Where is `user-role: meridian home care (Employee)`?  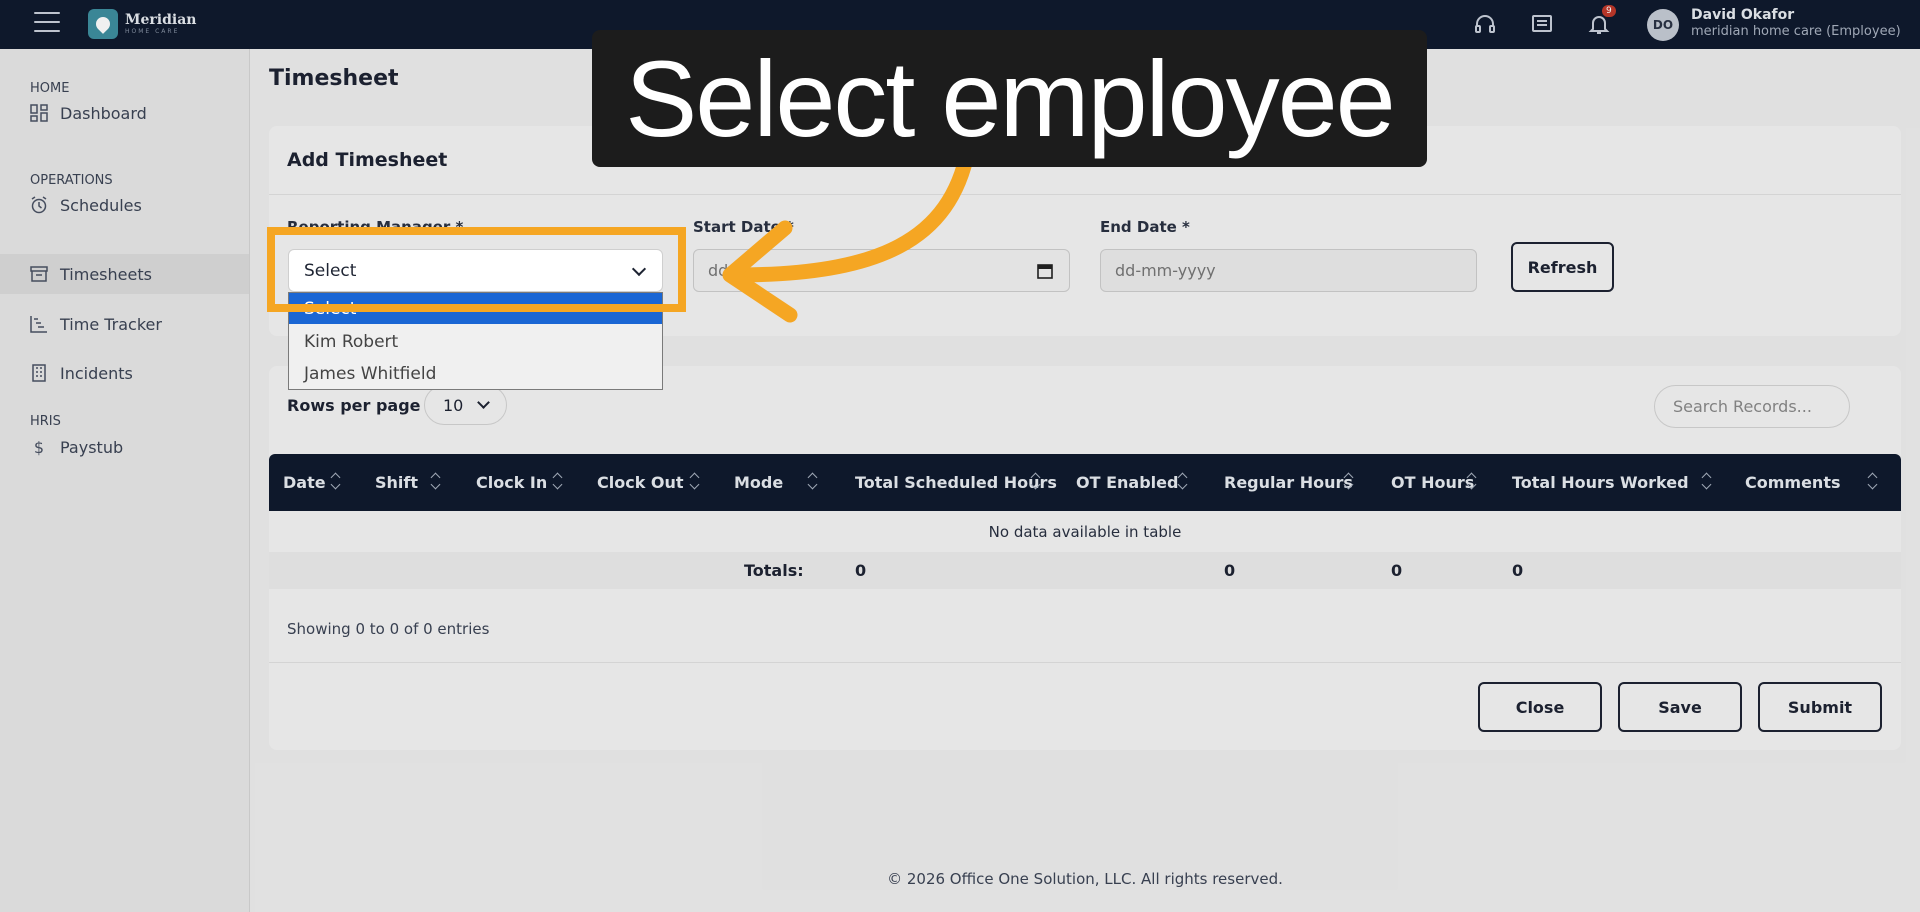 user-role: meridian home care (Employee) is located at coordinates (1796, 31).